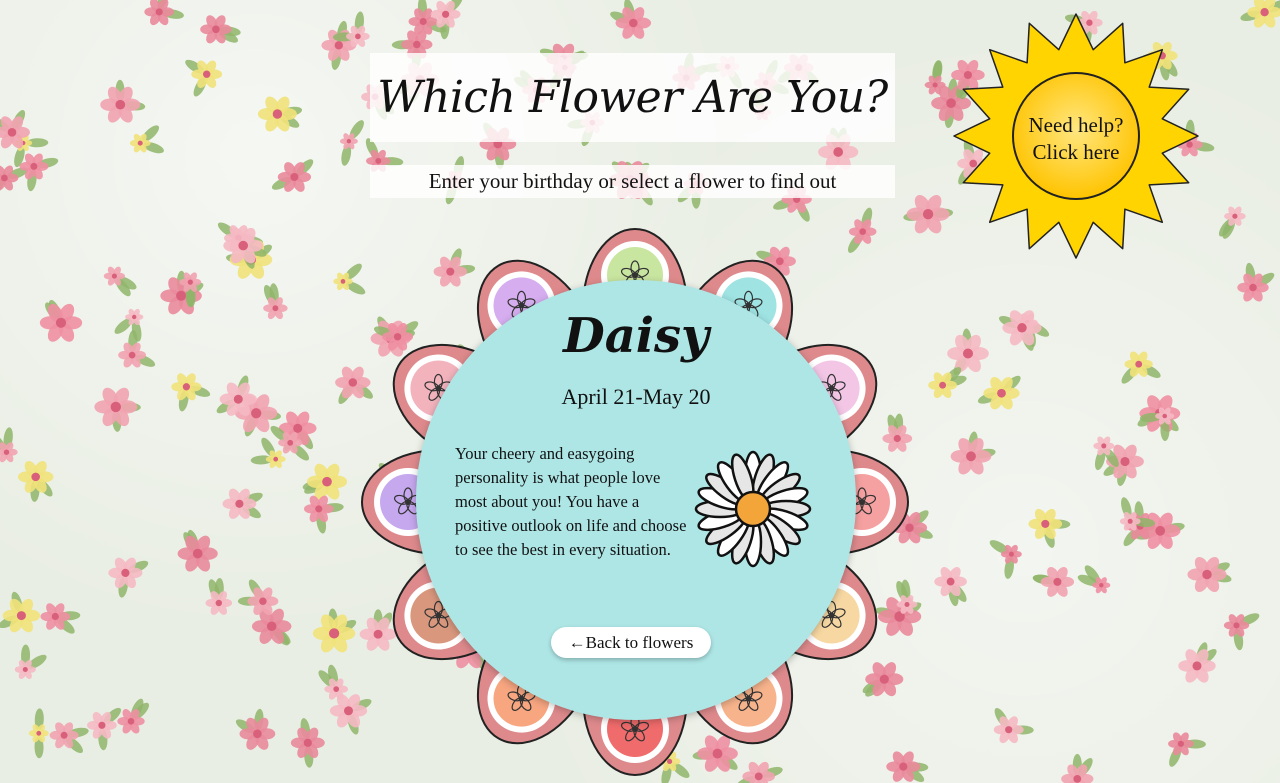 The image size is (1280, 783). What do you see at coordinates (1076, 152) in the screenshot?
I see `help-line-2: Click here` at bounding box center [1076, 152].